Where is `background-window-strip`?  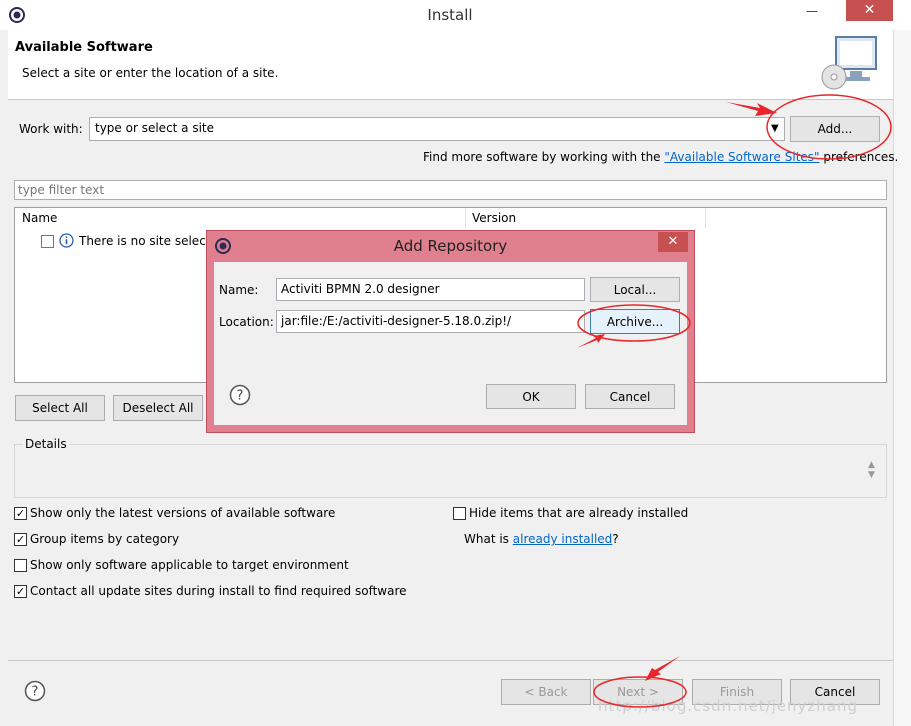
background-window-strip is located at coordinates (902, 378).